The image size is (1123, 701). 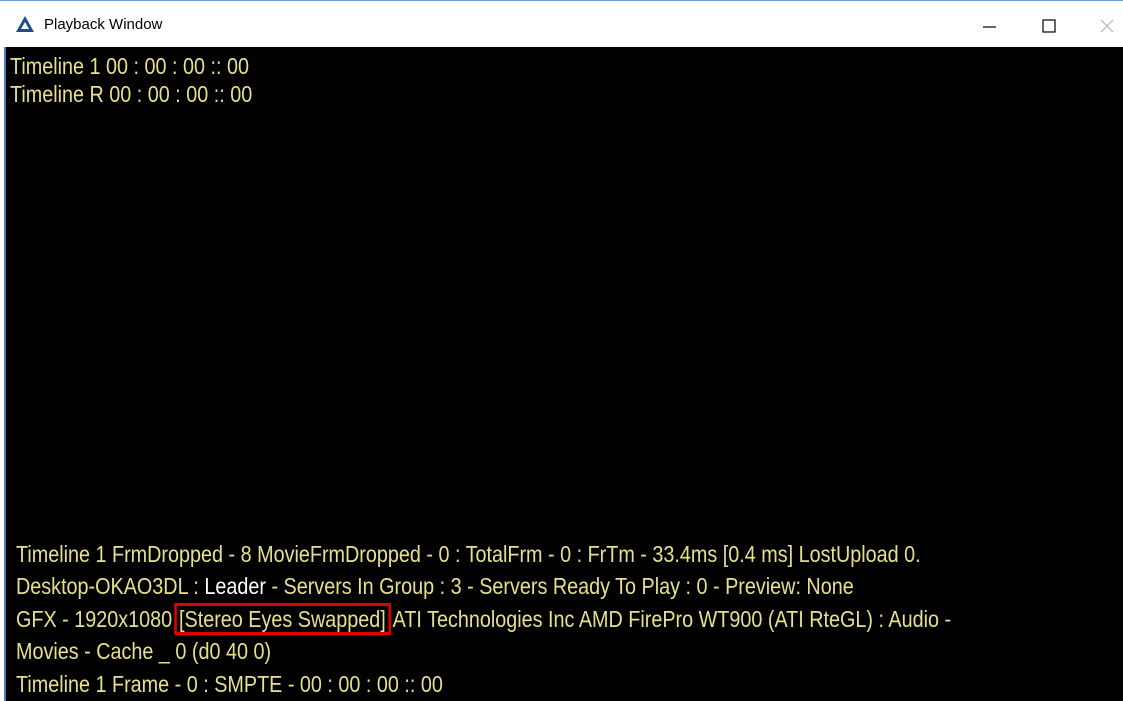 What do you see at coordinates (129, 66) in the screenshot?
I see `timeline-1-timecode: Timeline 1 00 : 00 : 00 :: 00` at bounding box center [129, 66].